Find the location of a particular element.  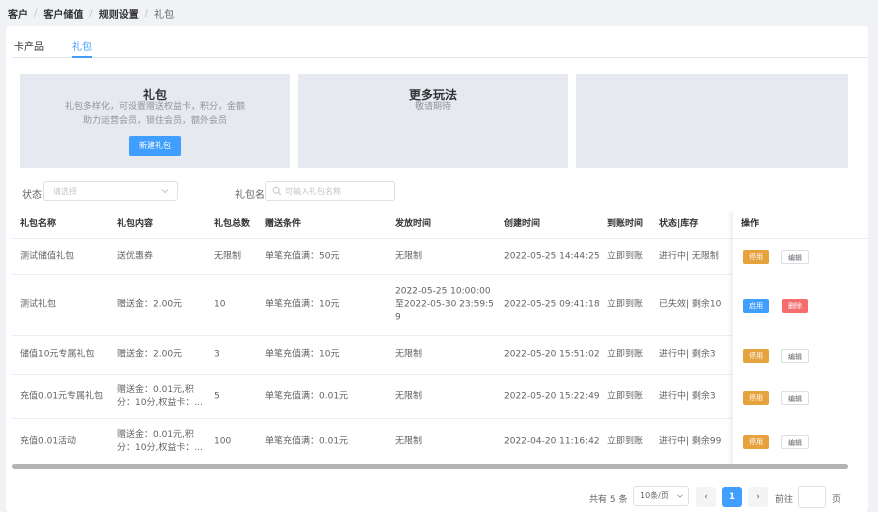

search-placeholder: 可输入礼包名称 is located at coordinates (313, 191).